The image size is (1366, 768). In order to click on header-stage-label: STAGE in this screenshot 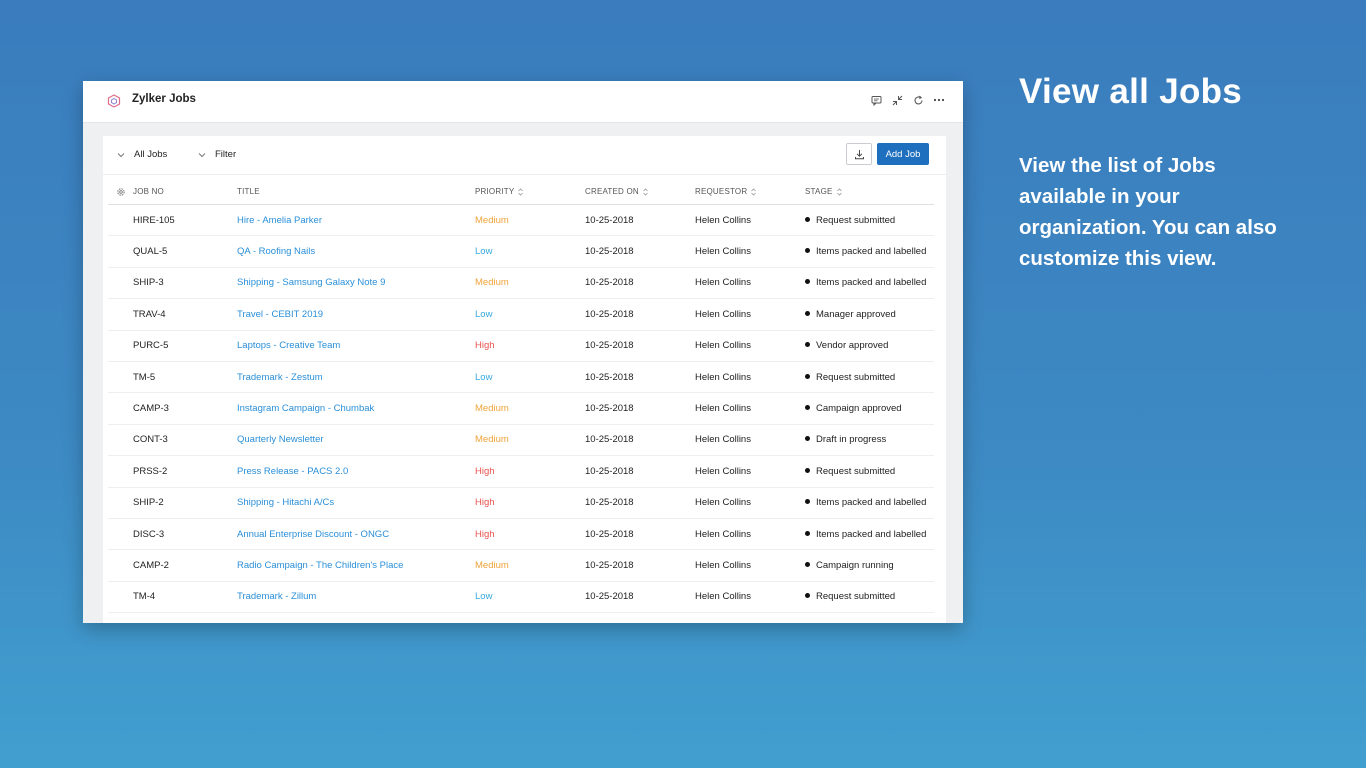, I will do `click(819, 191)`.